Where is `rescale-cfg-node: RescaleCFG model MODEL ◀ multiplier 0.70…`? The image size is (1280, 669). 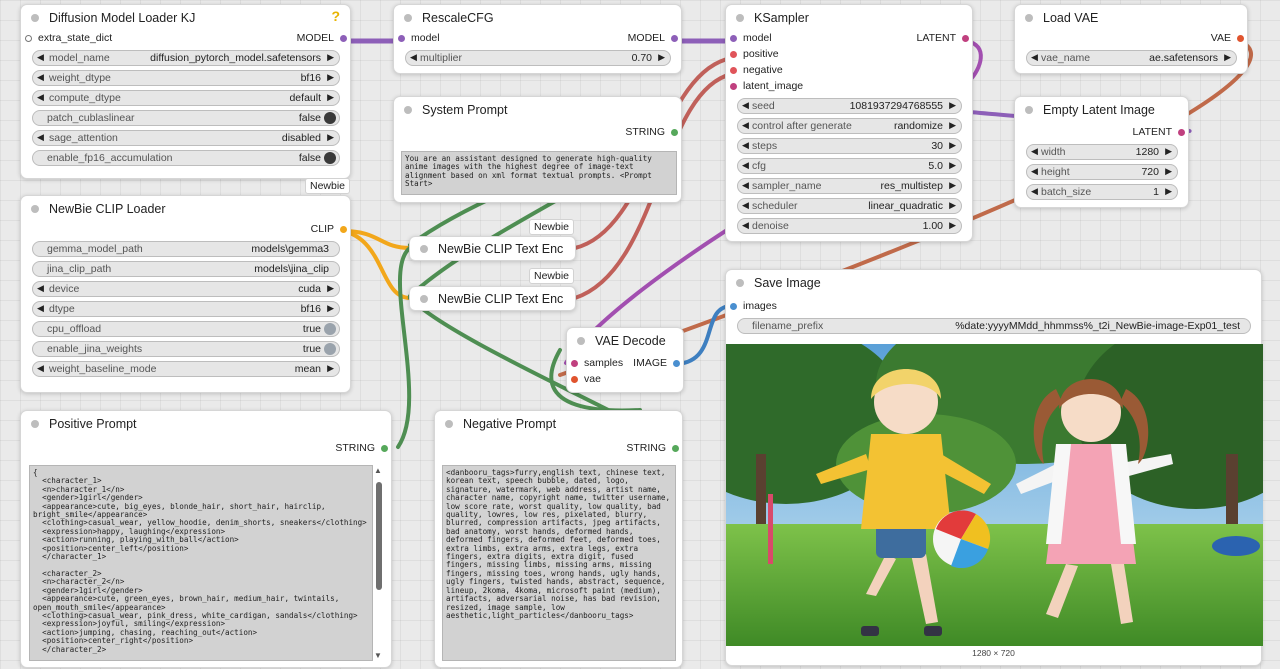 rescale-cfg-node: RescaleCFG model MODEL ◀ multiplier 0.70… is located at coordinates (537, 39).